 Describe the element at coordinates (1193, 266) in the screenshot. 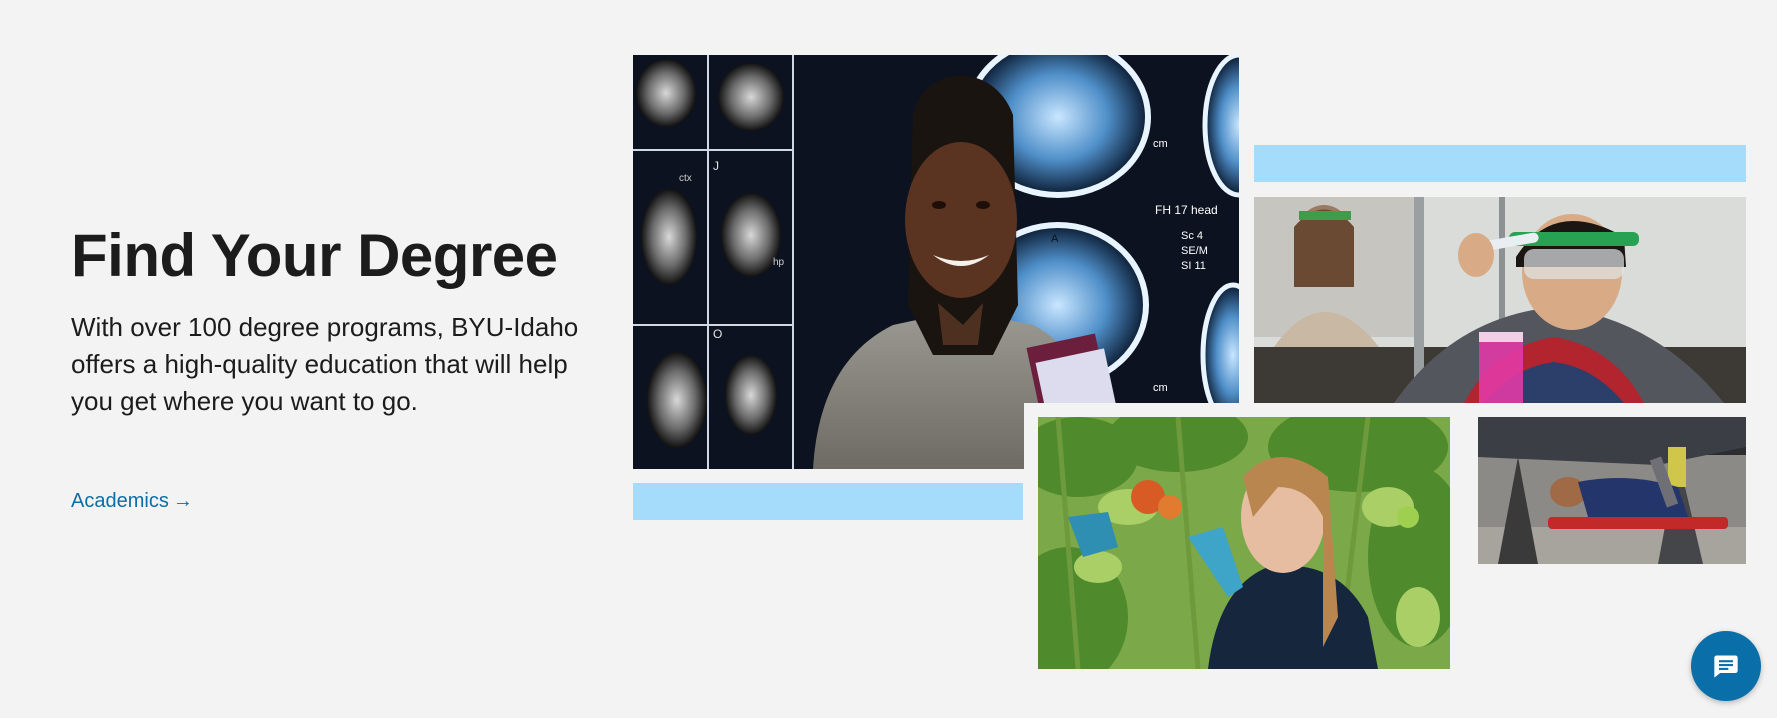

I see `scan-label-si: SI 11` at that location.